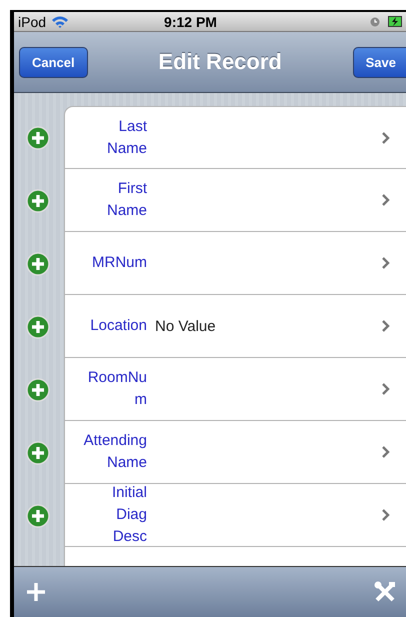  Describe the element at coordinates (60, 21) in the screenshot. I see `wifi-icon` at that location.